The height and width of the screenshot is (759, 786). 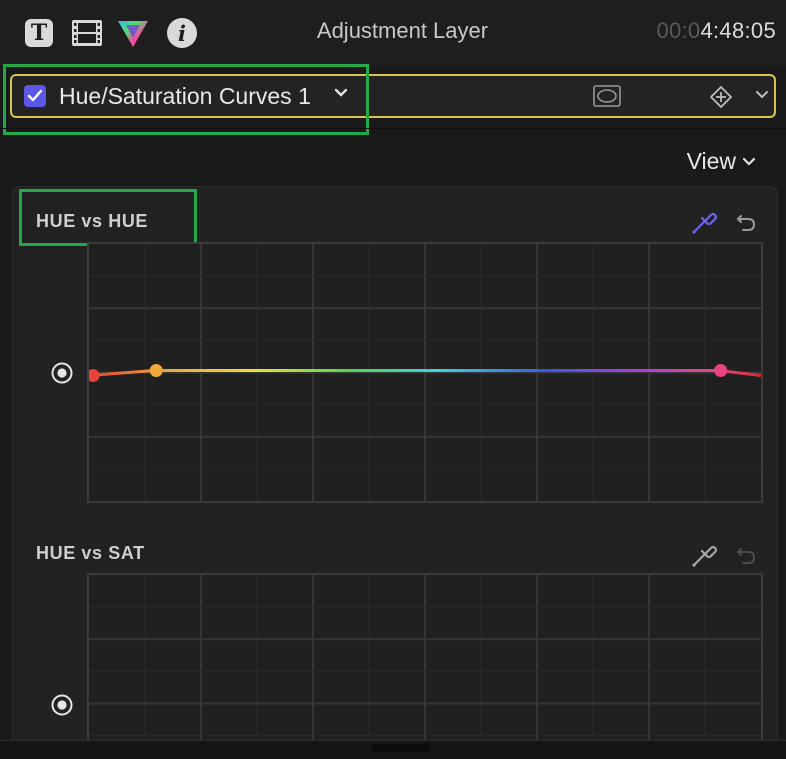 I want to click on video-inspector-icon, so click(x=87, y=33).